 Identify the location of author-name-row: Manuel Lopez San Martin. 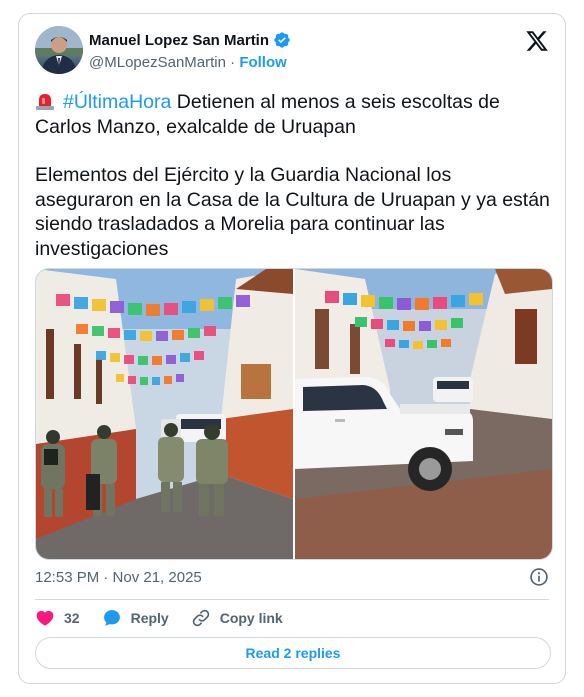
(190, 40).